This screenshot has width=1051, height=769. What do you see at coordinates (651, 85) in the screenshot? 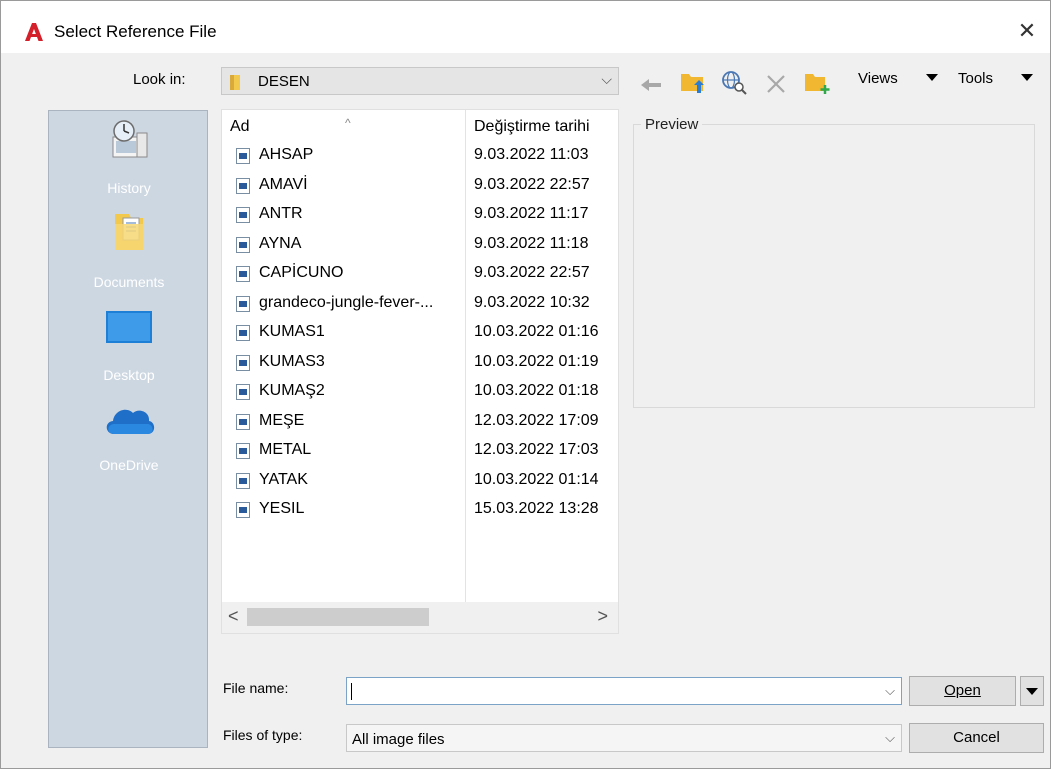
I see `back-arrow-icon` at bounding box center [651, 85].